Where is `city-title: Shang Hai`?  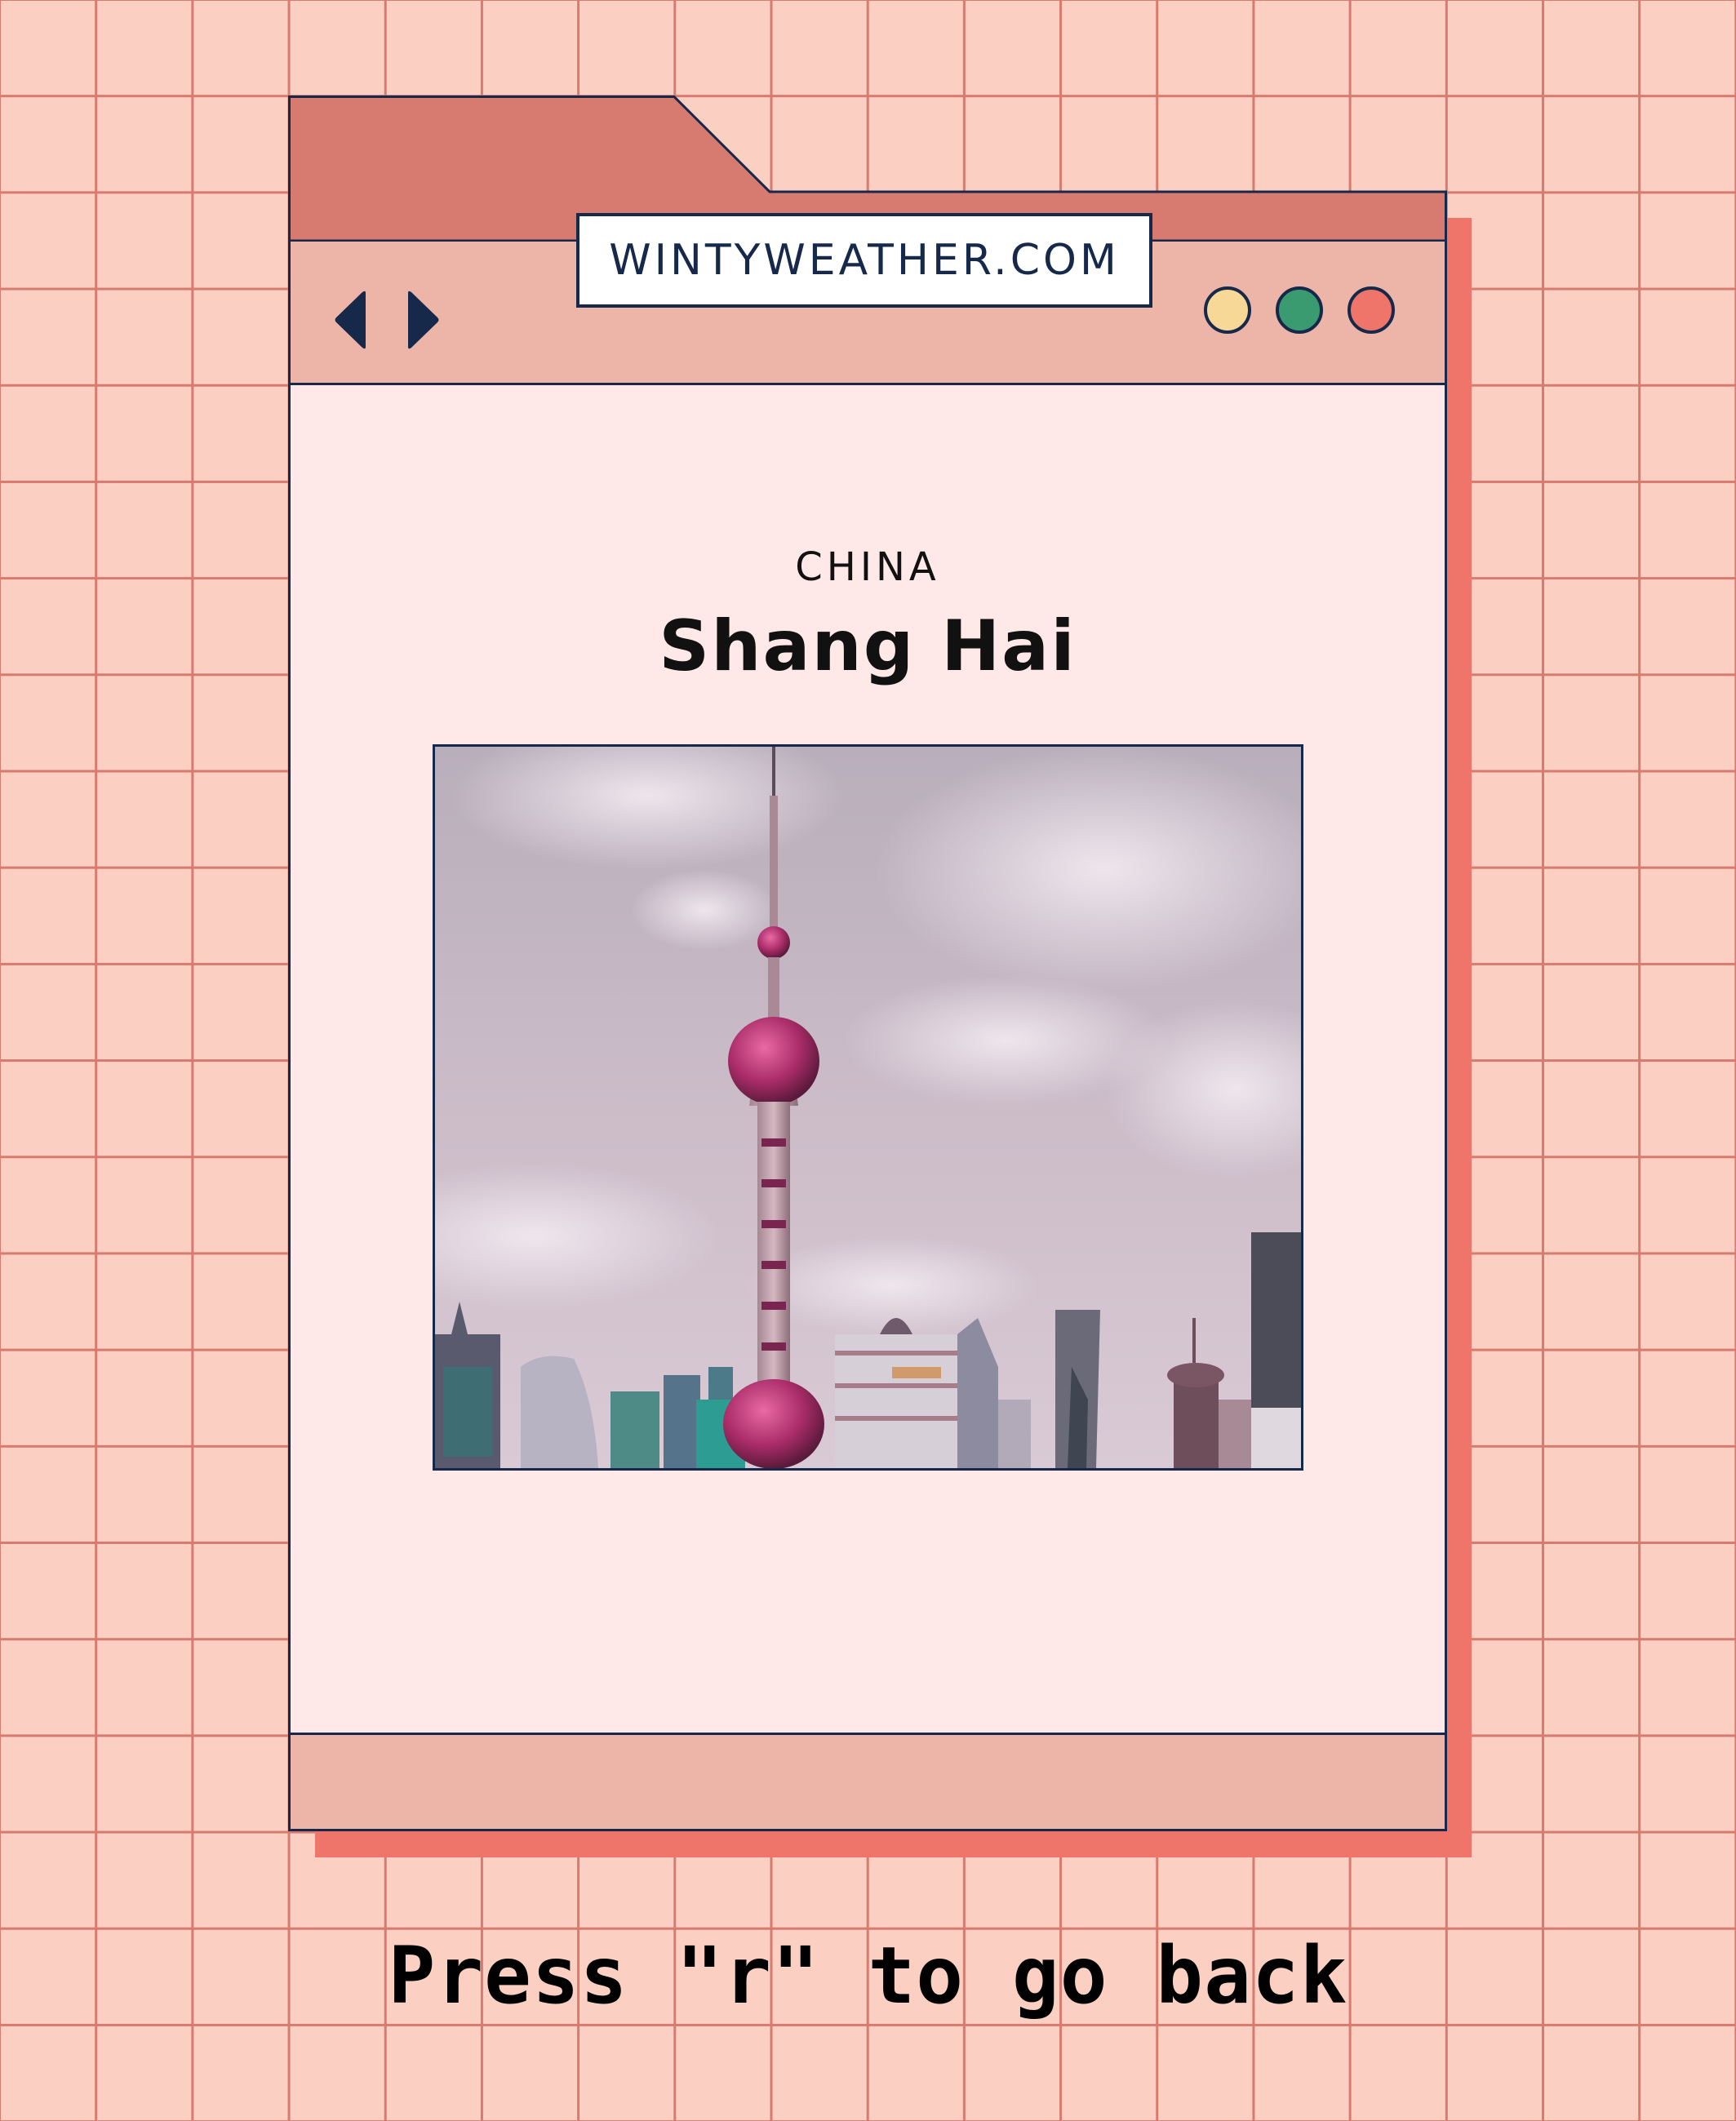
city-title: Shang Hai is located at coordinates (868, 646).